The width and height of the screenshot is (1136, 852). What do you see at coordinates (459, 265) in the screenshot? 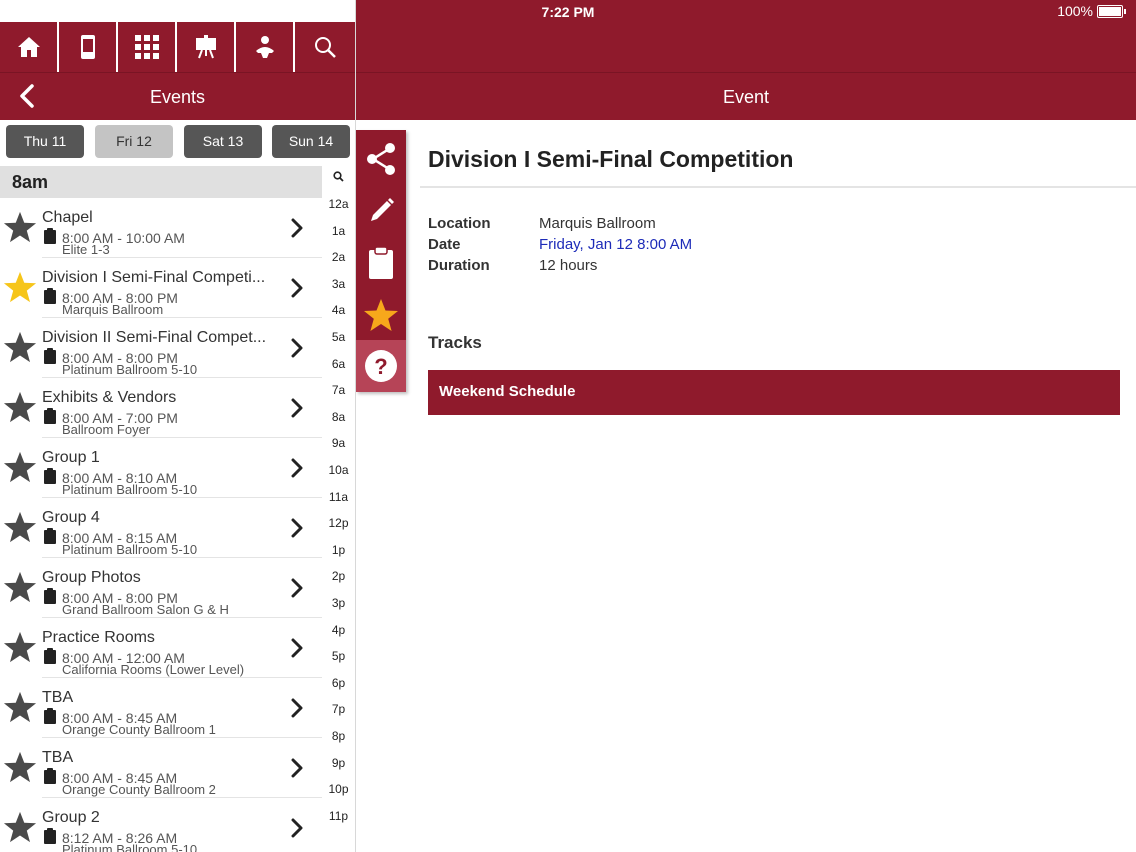
I see `duration-label: Duration` at bounding box center [459, 265].